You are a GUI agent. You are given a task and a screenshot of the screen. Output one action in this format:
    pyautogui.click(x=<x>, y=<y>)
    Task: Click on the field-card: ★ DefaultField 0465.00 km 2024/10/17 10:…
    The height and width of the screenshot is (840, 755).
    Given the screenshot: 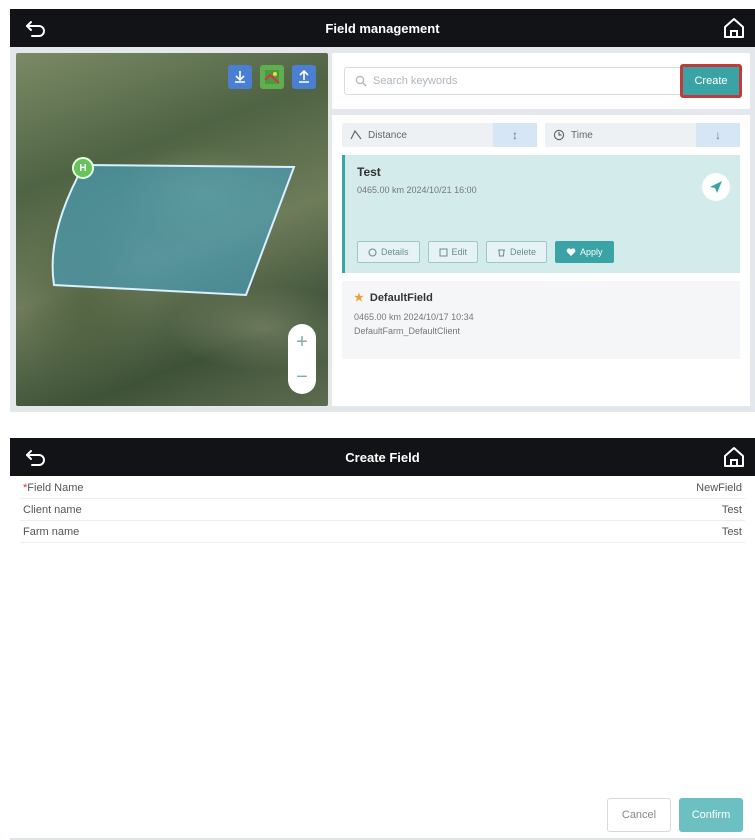 What is the action you would take?
    pyautogui.click(x=541, y=320)
    